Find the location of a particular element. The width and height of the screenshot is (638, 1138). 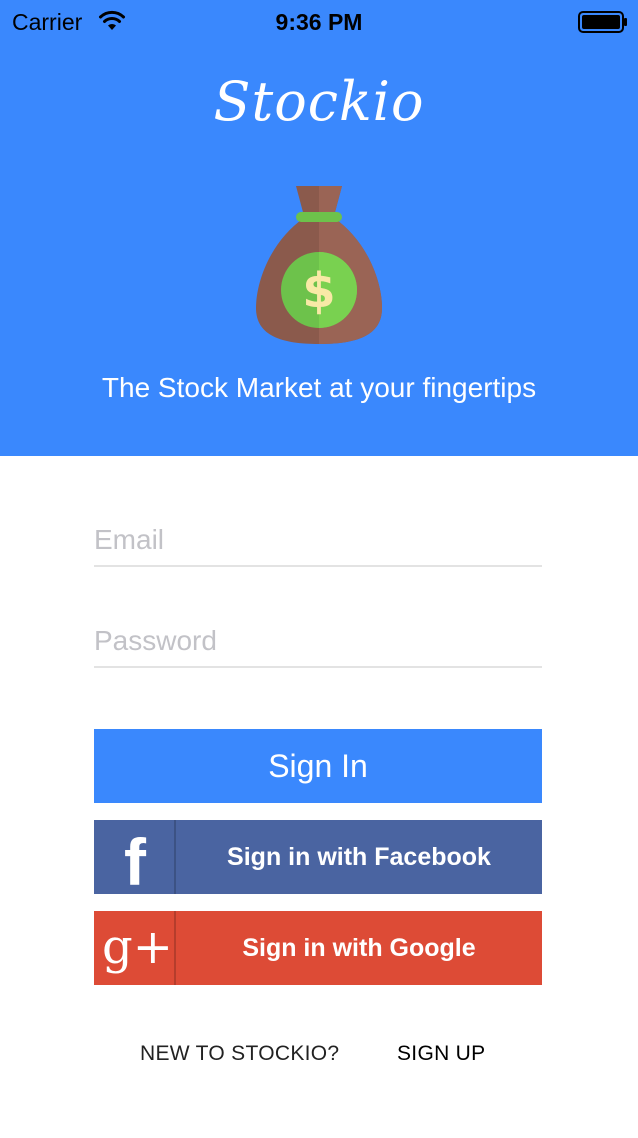

new-user-prompt: NEW TO STOCKIO? is located at coordinates (240, 1053).